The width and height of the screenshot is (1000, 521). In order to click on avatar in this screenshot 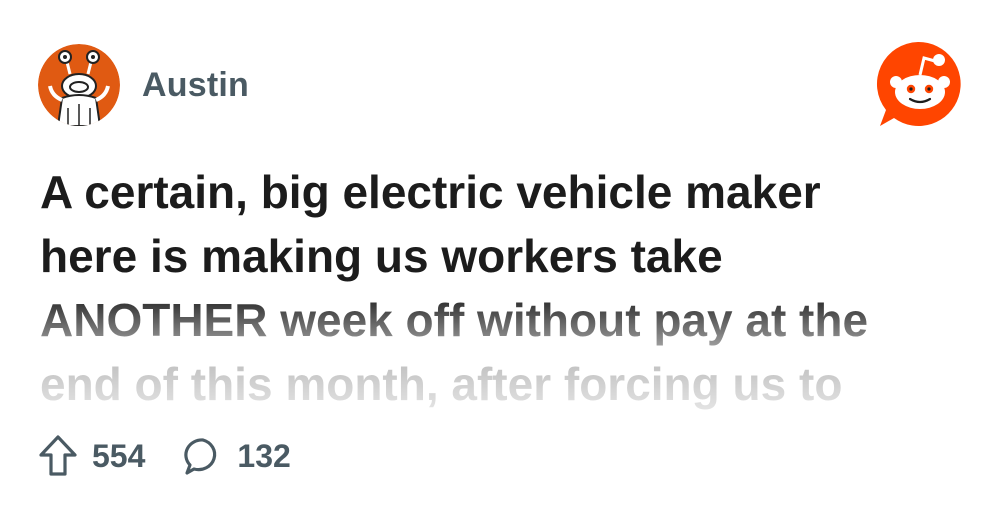, I will do `click(79, 85)`.